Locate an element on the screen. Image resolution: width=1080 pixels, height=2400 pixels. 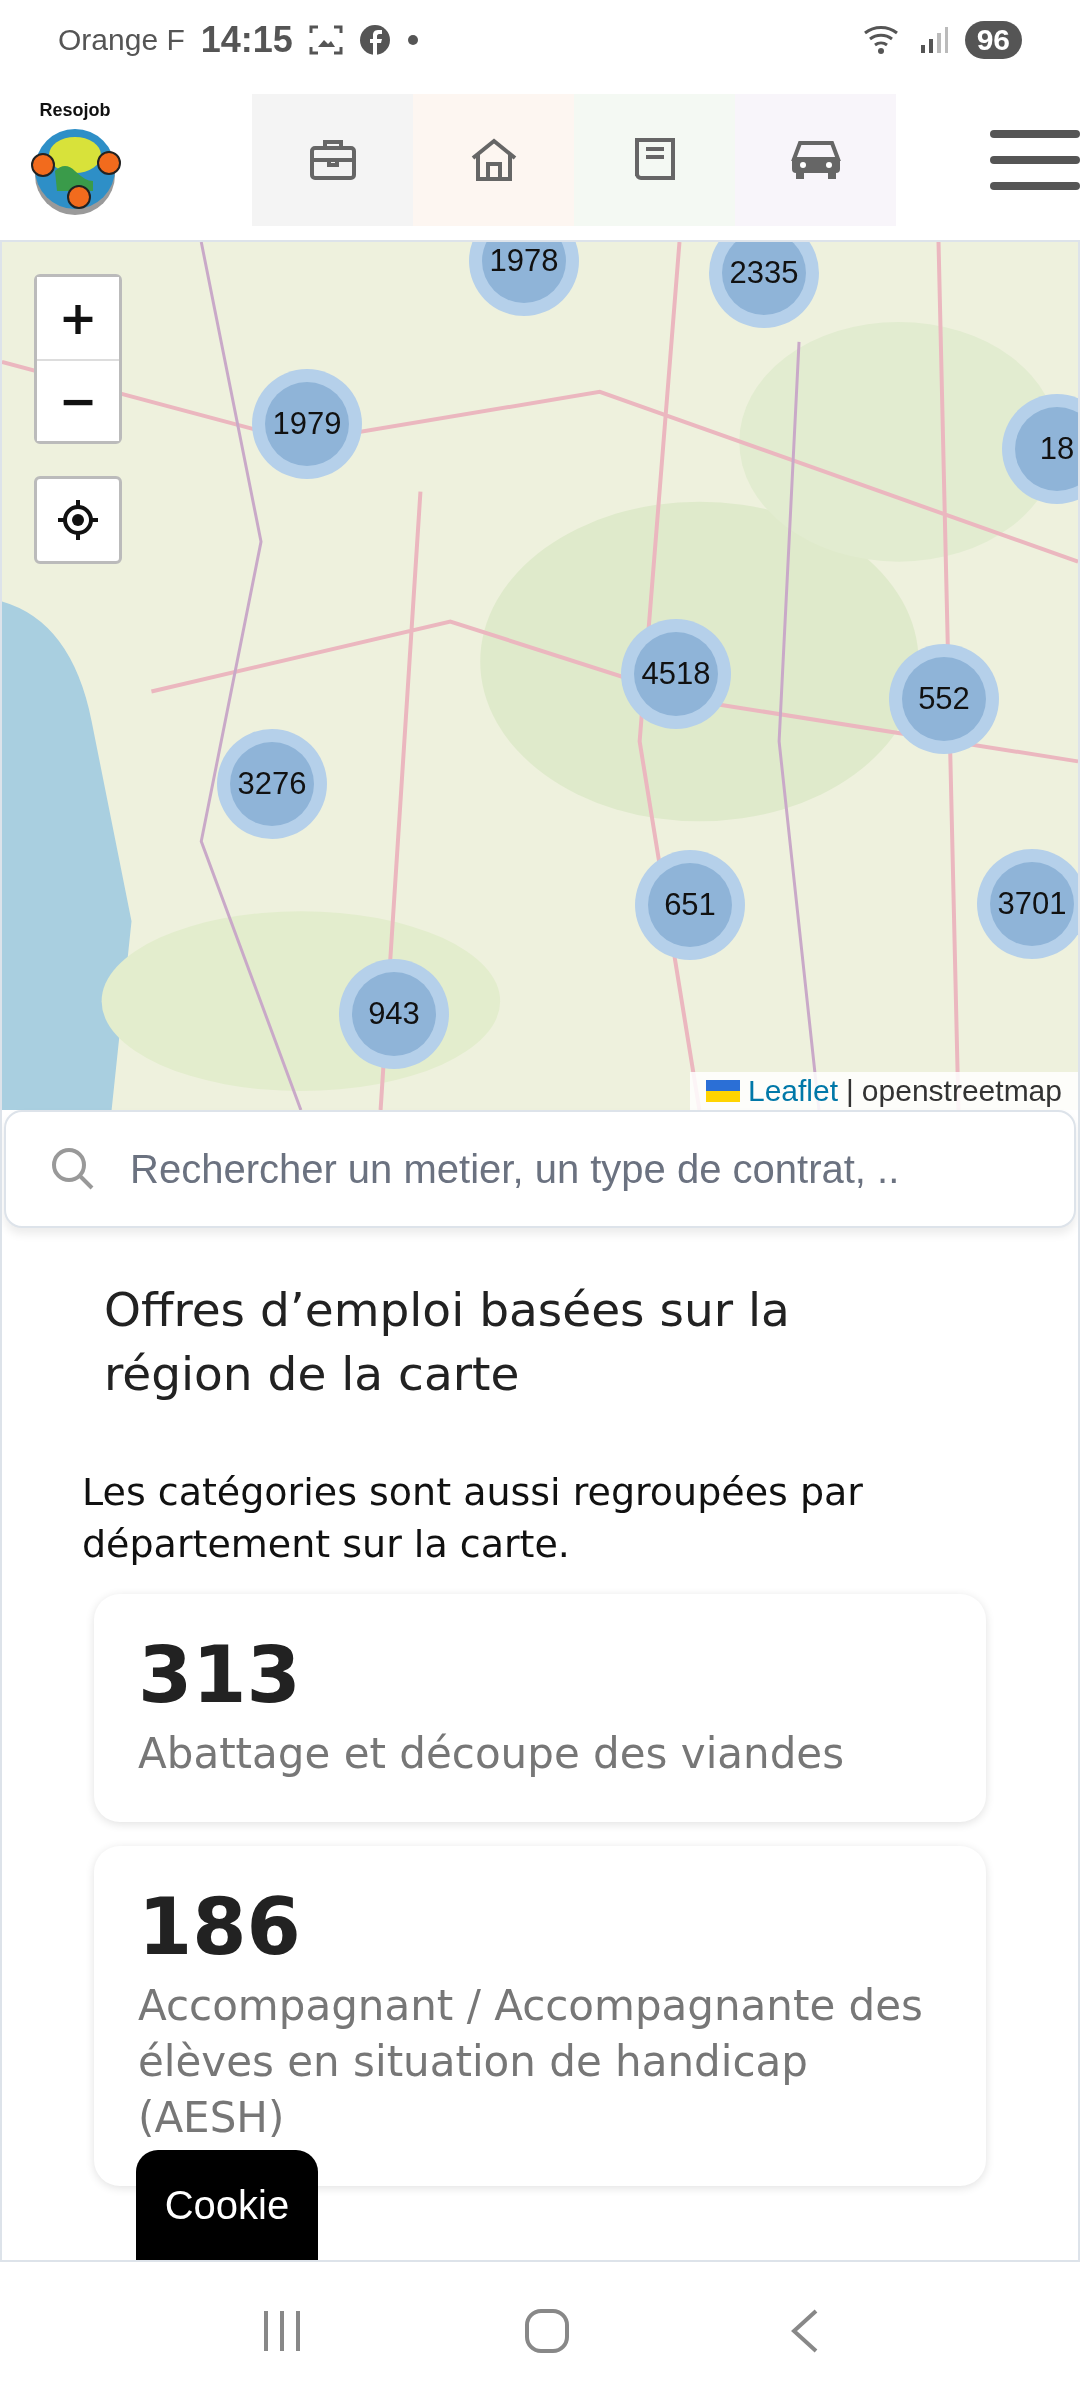
house-icon is located at coordinates (493, 160).